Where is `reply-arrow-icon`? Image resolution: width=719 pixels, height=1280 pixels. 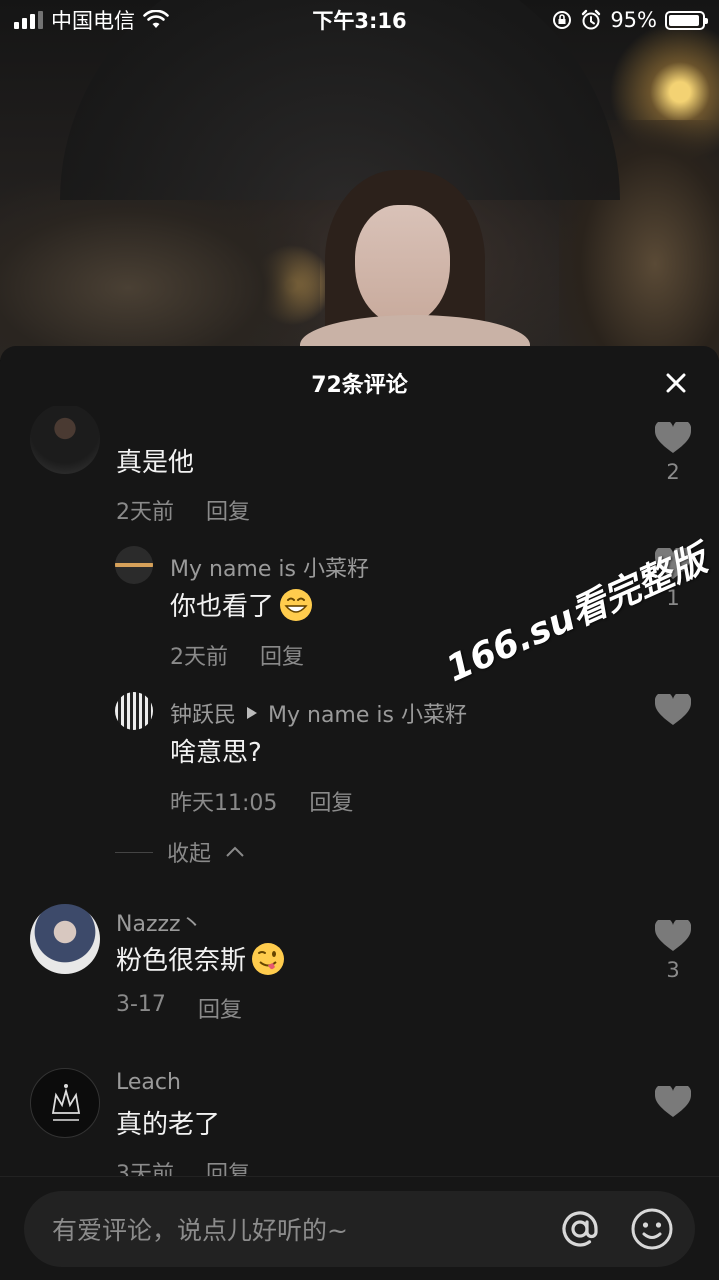
reply-arrow-icon is located at coordinates (252, 713).